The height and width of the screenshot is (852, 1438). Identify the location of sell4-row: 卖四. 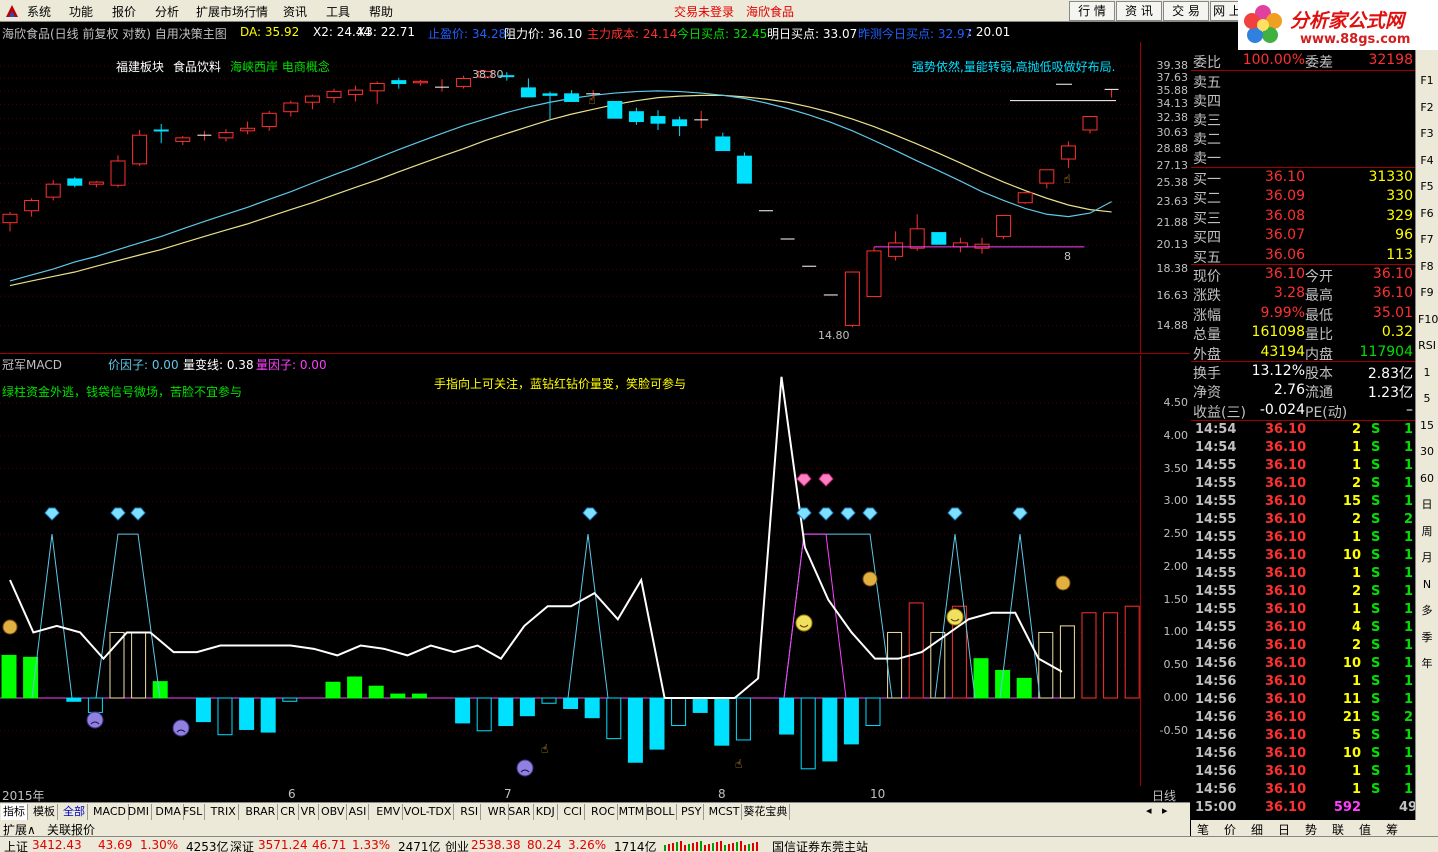
(1303, 100).